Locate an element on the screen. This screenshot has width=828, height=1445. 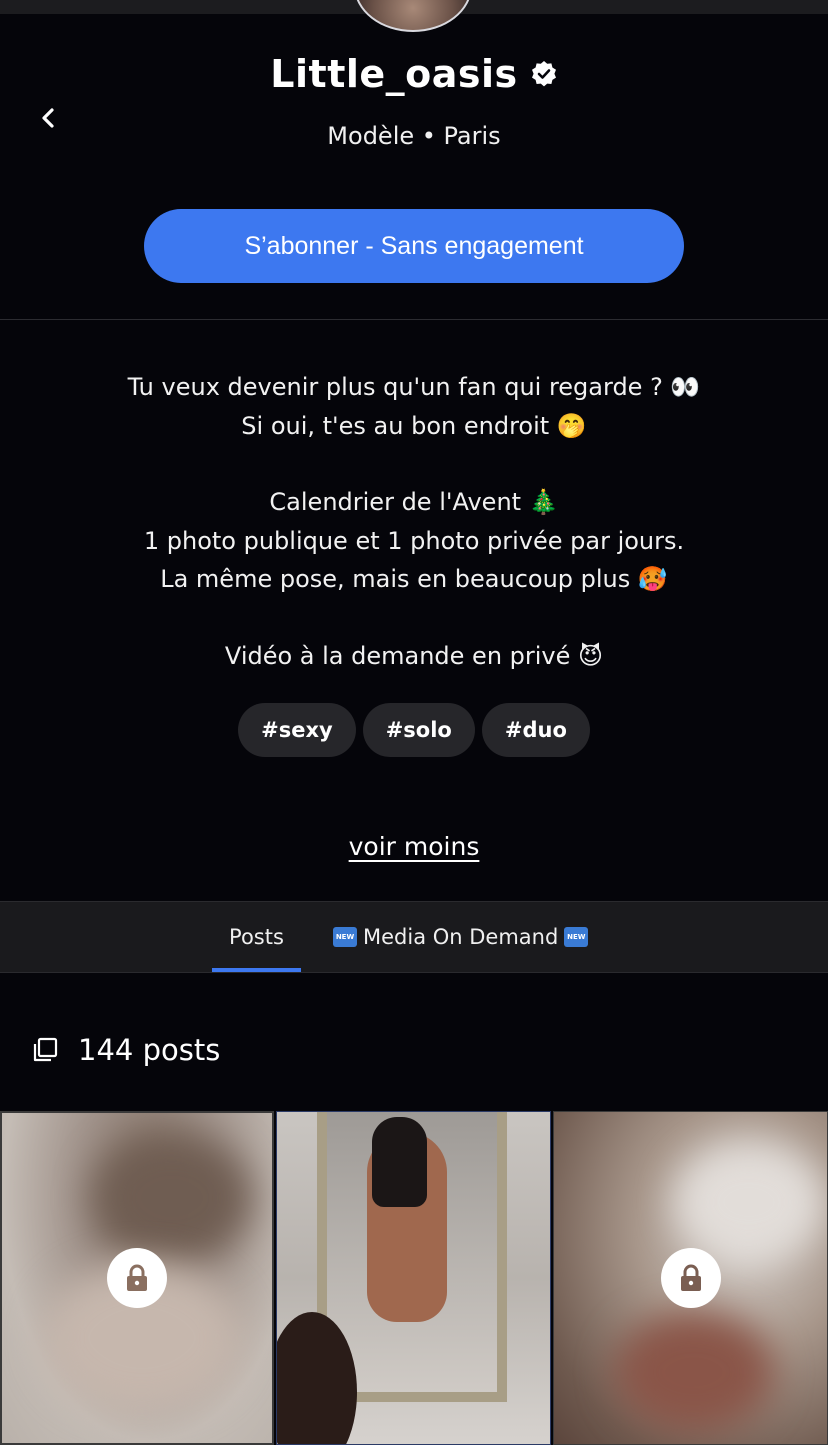
bio-line: La même pose, mais en beaucoup plus 🥵 is located at coordinates (414, 579).